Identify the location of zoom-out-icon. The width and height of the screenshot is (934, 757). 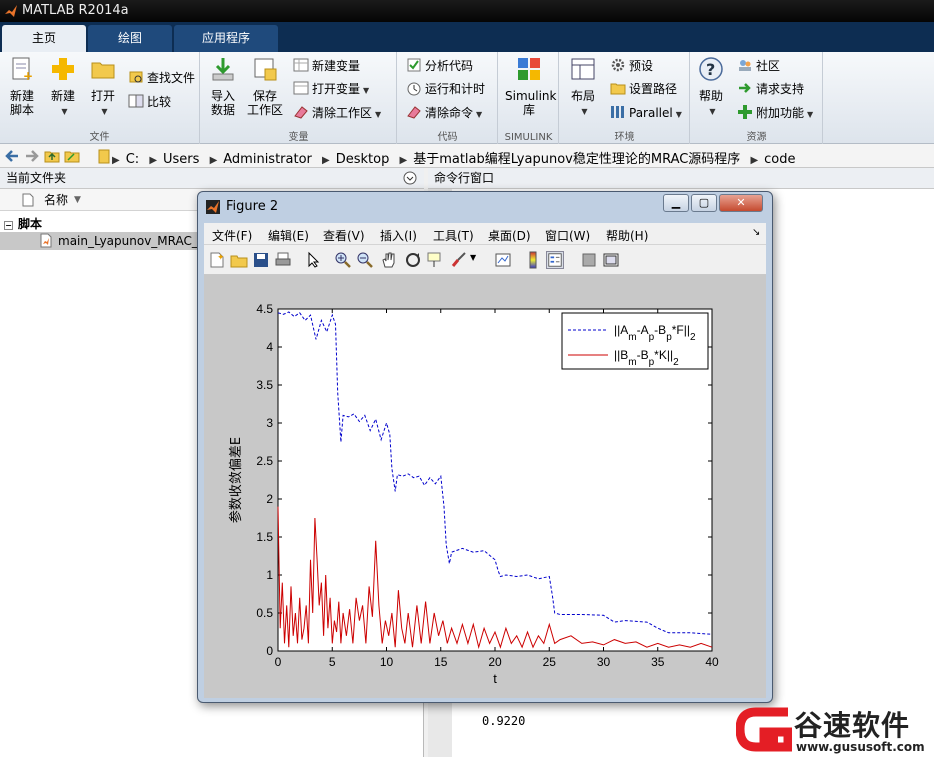
(365, 260).